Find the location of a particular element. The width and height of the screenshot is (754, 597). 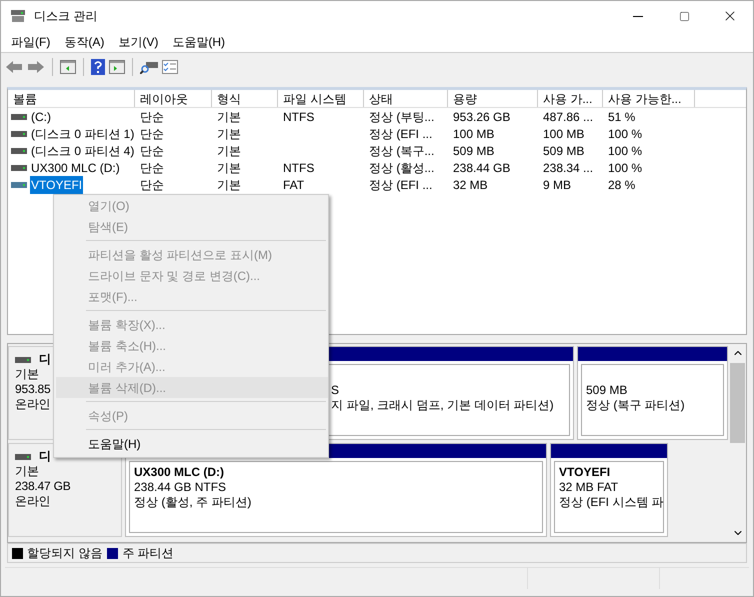

forward-icon is located at coordinates (36, 67).